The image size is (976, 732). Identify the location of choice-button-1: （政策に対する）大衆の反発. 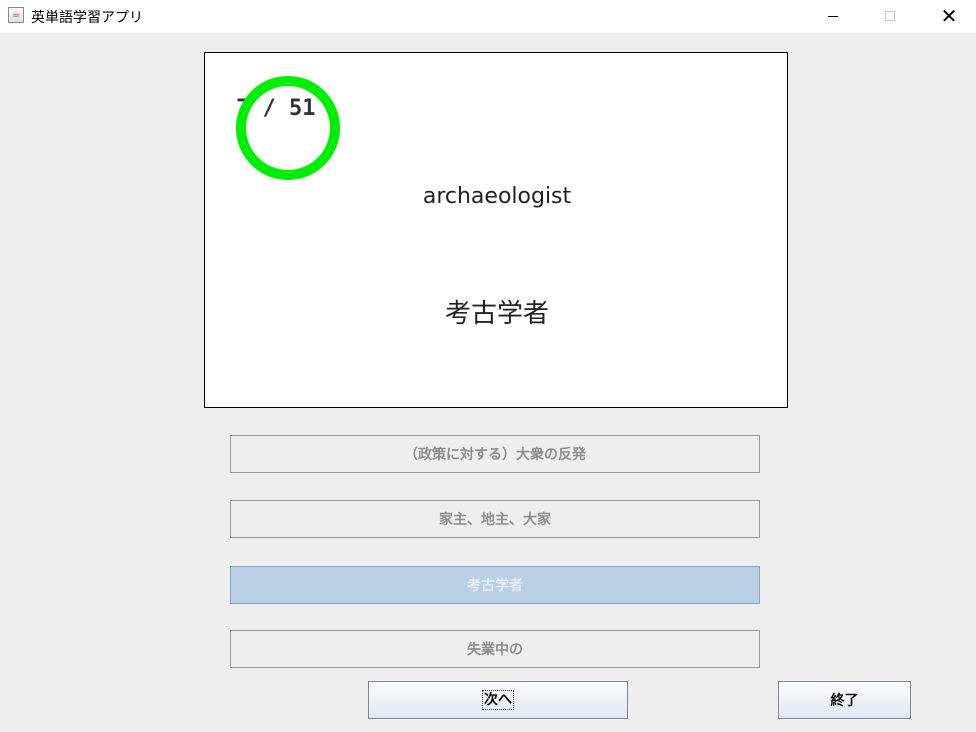
(495, 454).